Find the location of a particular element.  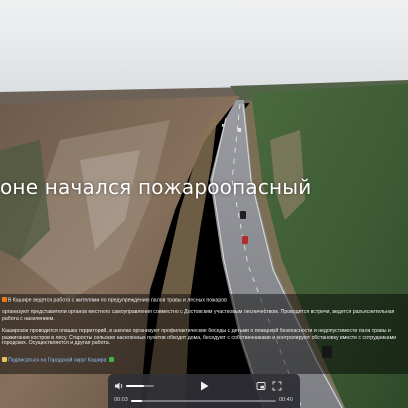

duration: 00:40 is located at coordinates (286, 400).